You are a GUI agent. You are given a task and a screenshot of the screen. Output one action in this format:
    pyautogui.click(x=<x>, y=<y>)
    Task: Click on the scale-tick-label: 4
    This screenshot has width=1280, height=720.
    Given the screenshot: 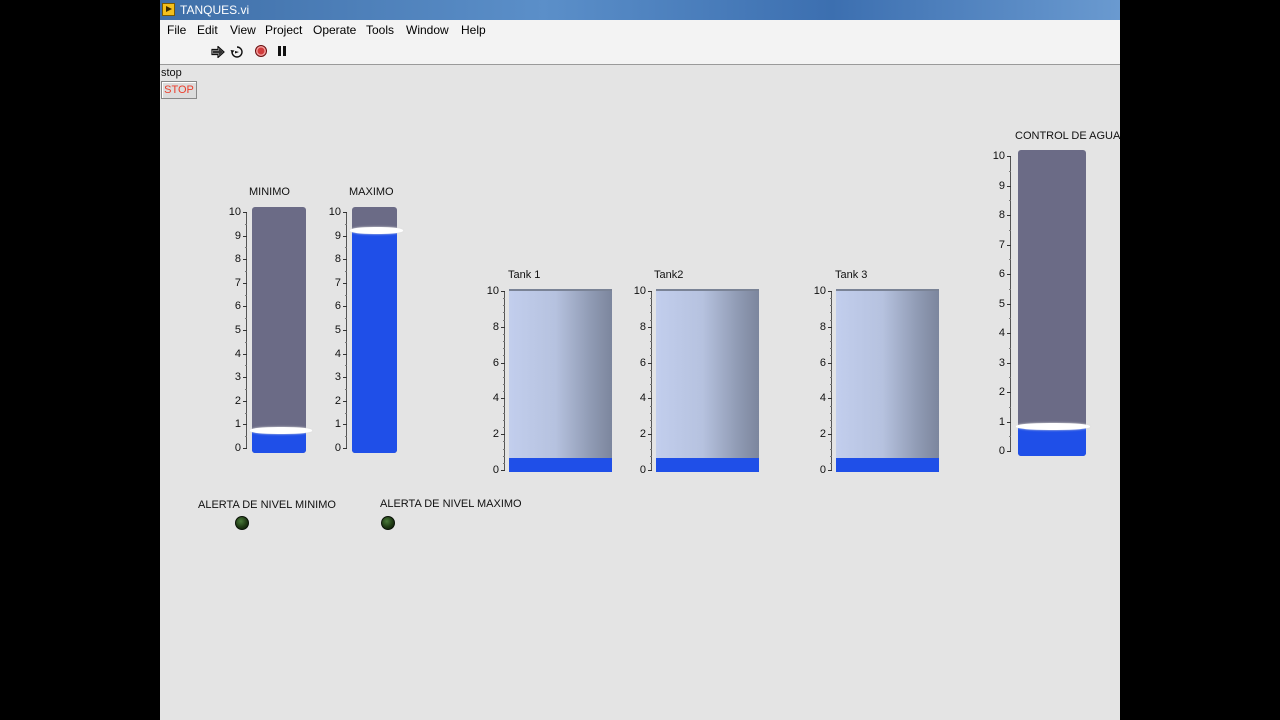 What is the action you would take?
    pyautogui.click(x=1001, y=333)
    